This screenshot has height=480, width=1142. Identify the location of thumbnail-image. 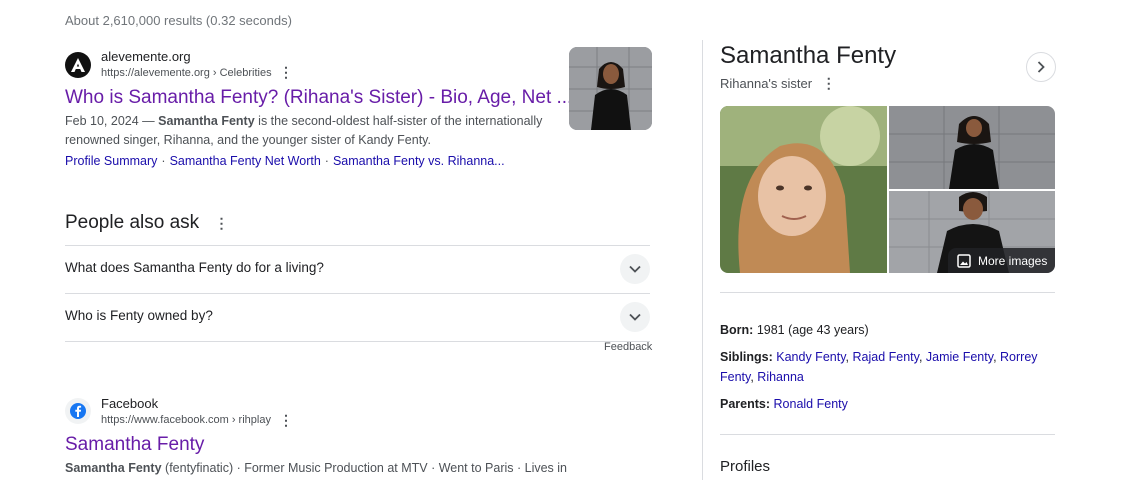
(610, 88).